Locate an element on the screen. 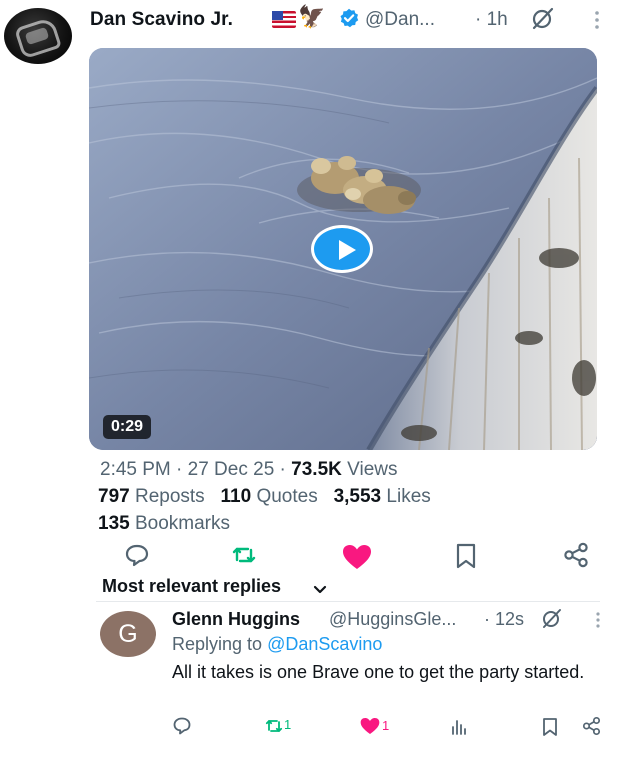 This screenshot has width=624, height=771. engagement-stats: 797 Reposts 110 Quotes 3,553 Likes is located at coordinates (264, 497).